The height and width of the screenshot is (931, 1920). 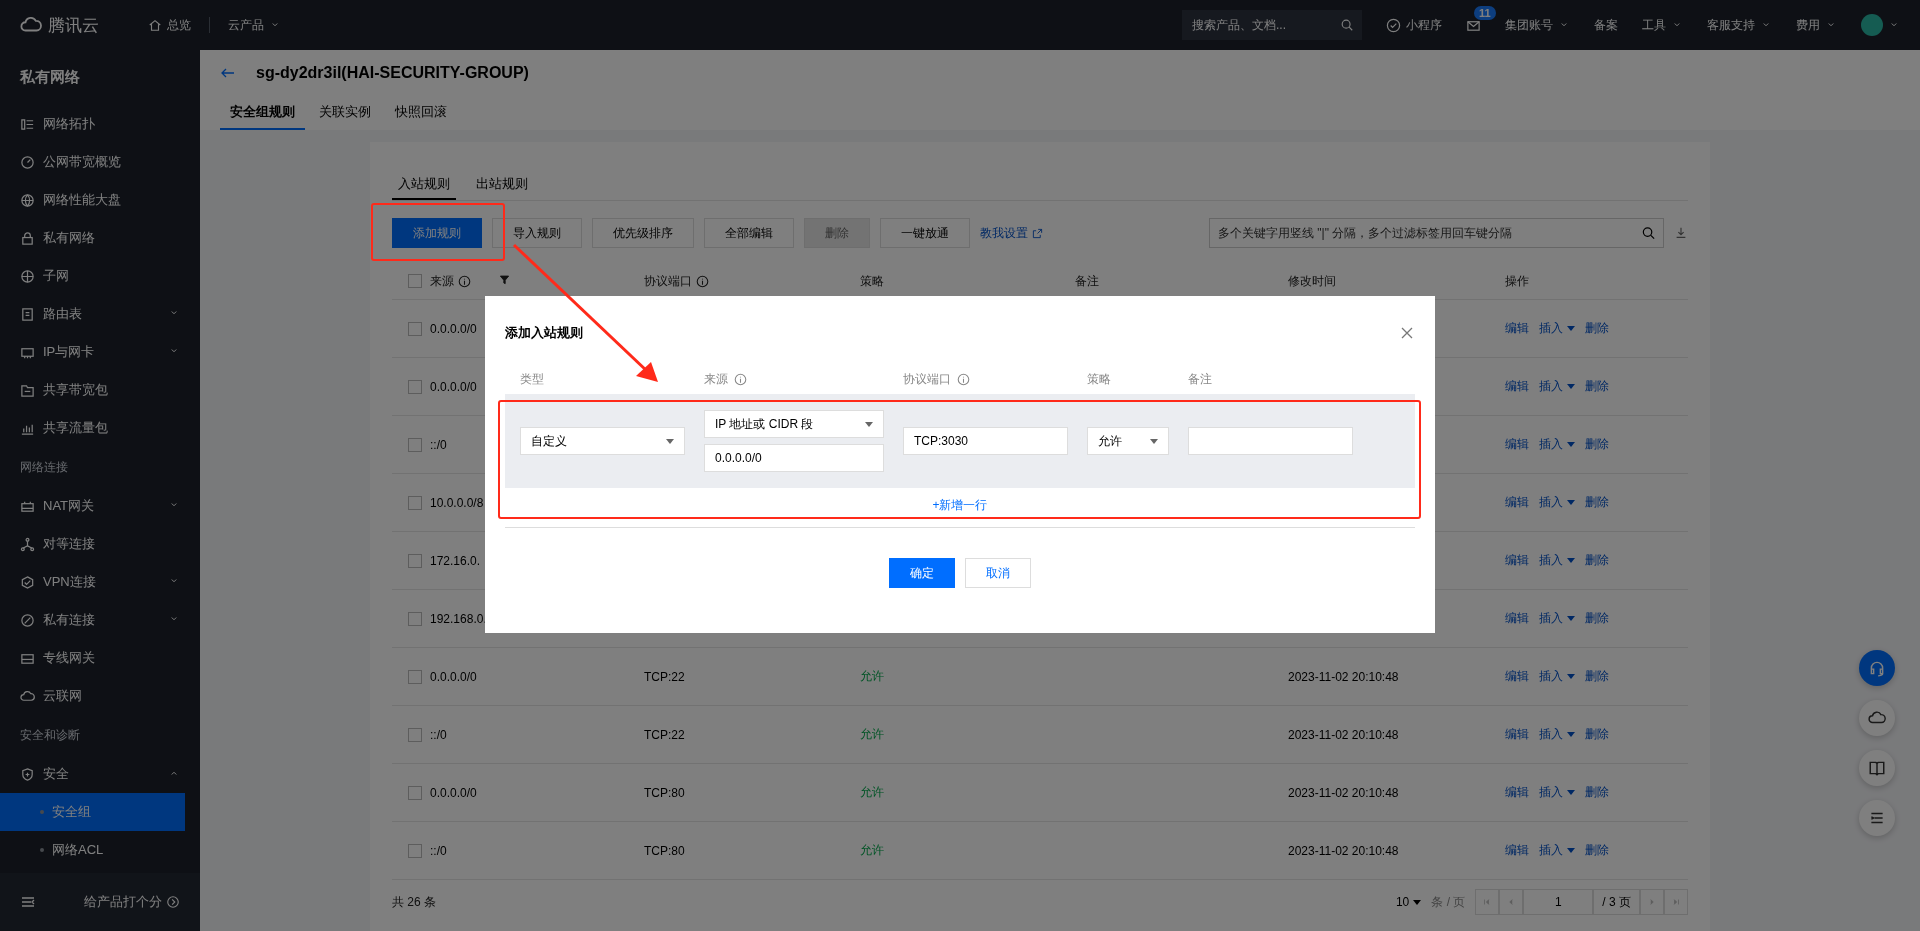 I want to click on docs-button, so click(x=1877, y=768).